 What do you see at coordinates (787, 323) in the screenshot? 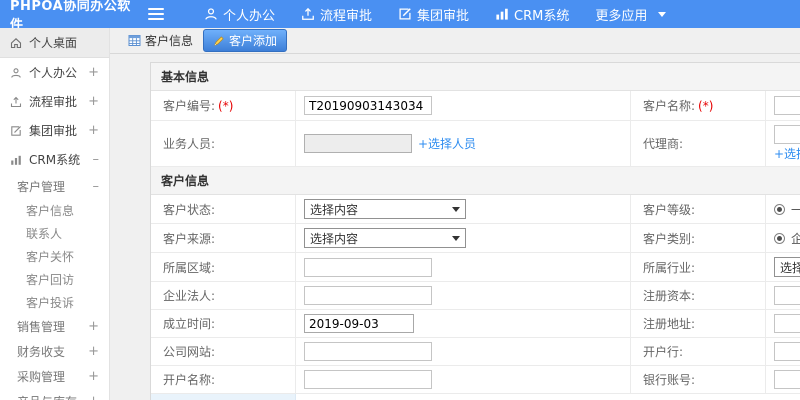
I see `registered-address-input` at bounding box center [787, 323].